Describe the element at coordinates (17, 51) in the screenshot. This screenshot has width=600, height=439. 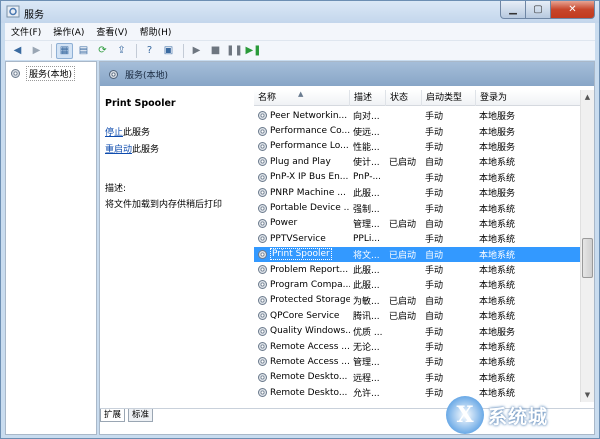
I see `back-button: ◀` at that location.